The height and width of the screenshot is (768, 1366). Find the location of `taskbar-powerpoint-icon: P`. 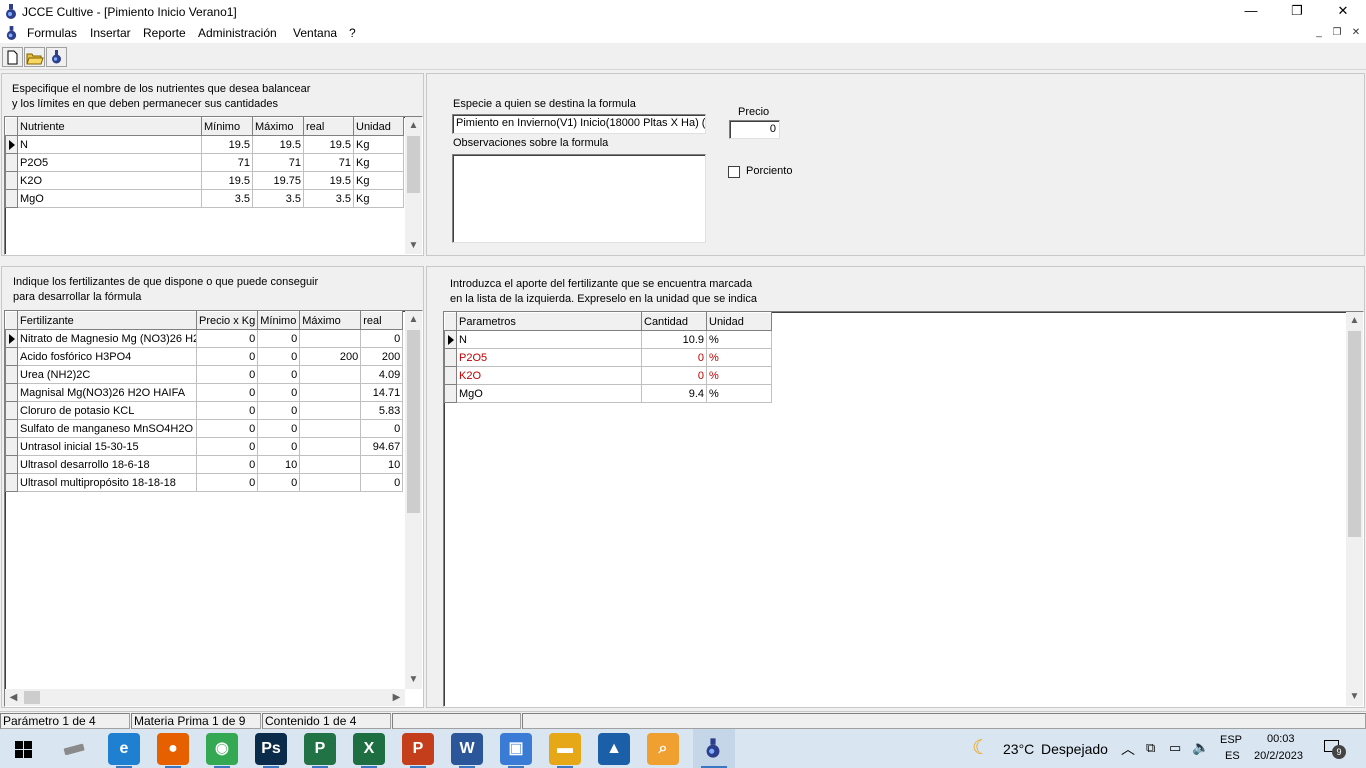

taskbar-powerpoint-icon: P is located at coordinates (418, 750).